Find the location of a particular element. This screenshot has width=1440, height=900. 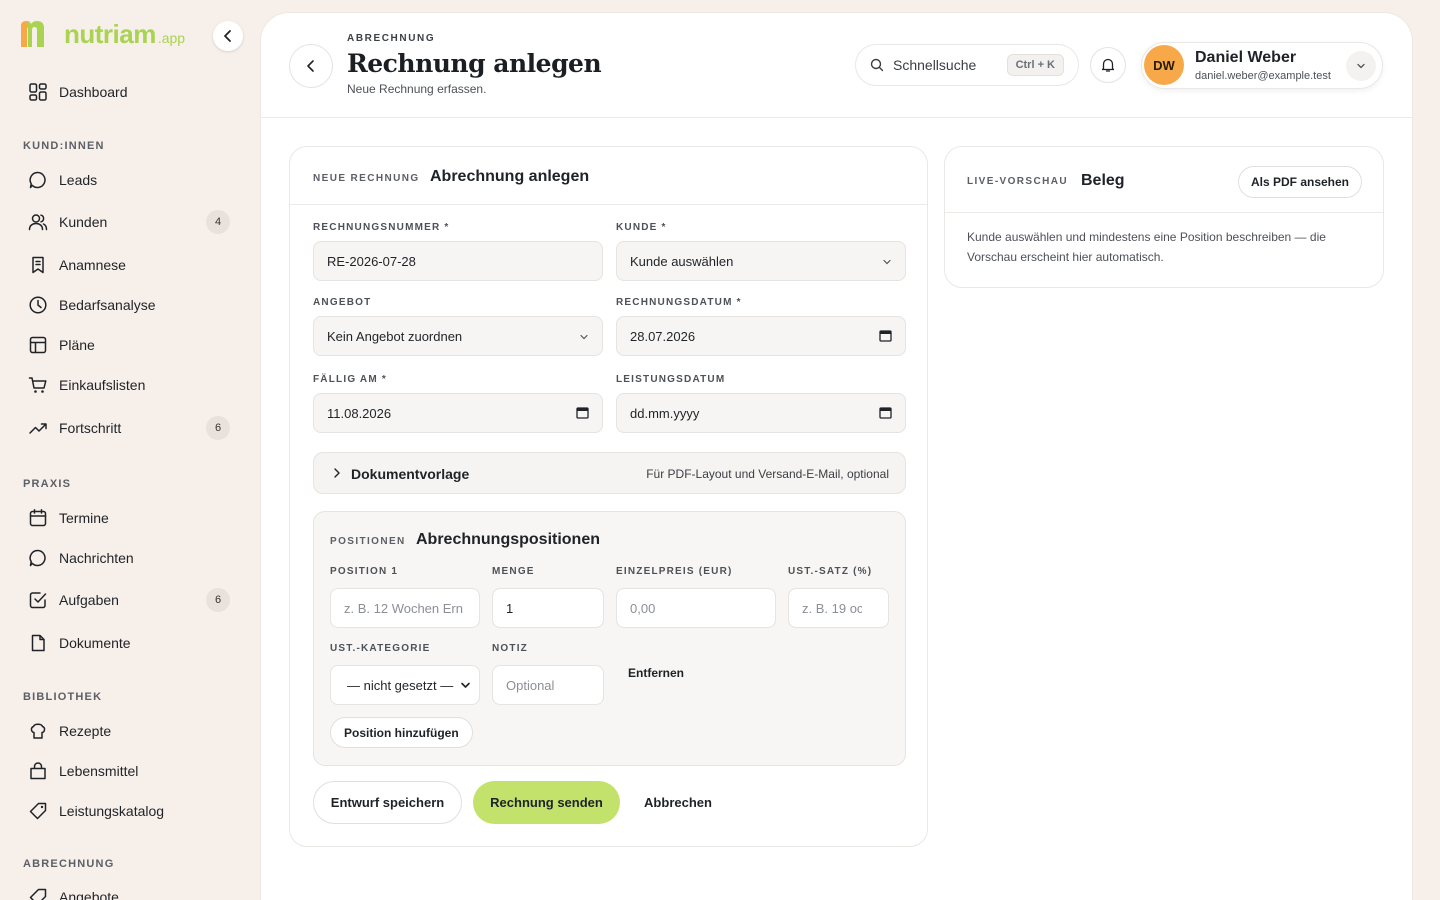

sidebar-item-label: Lebensmittel is located at coordinates (99, 771).